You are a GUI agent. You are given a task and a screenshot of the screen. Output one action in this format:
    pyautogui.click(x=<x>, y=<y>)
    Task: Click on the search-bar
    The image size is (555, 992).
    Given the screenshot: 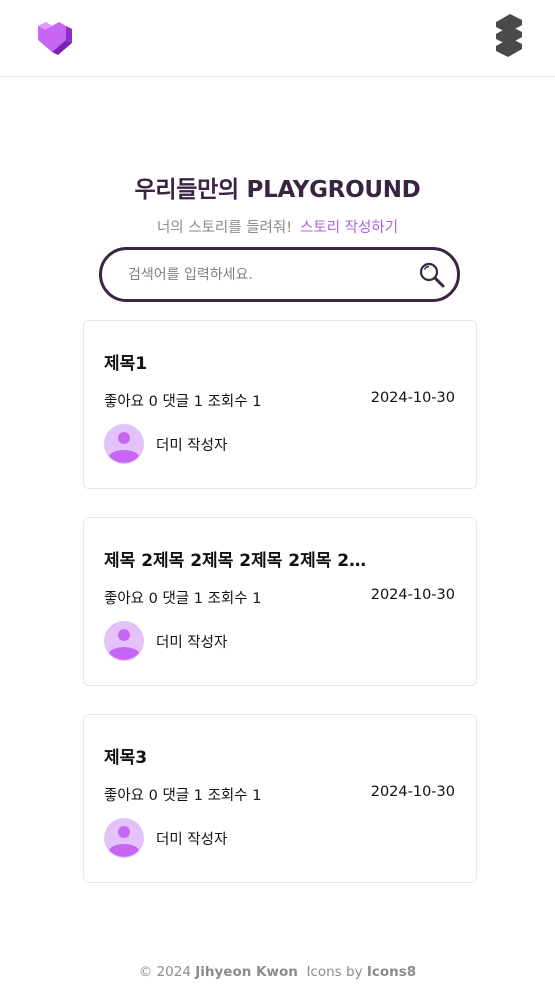 What is the action you would take?
    pyautogui.click(x=279, y=274)
    